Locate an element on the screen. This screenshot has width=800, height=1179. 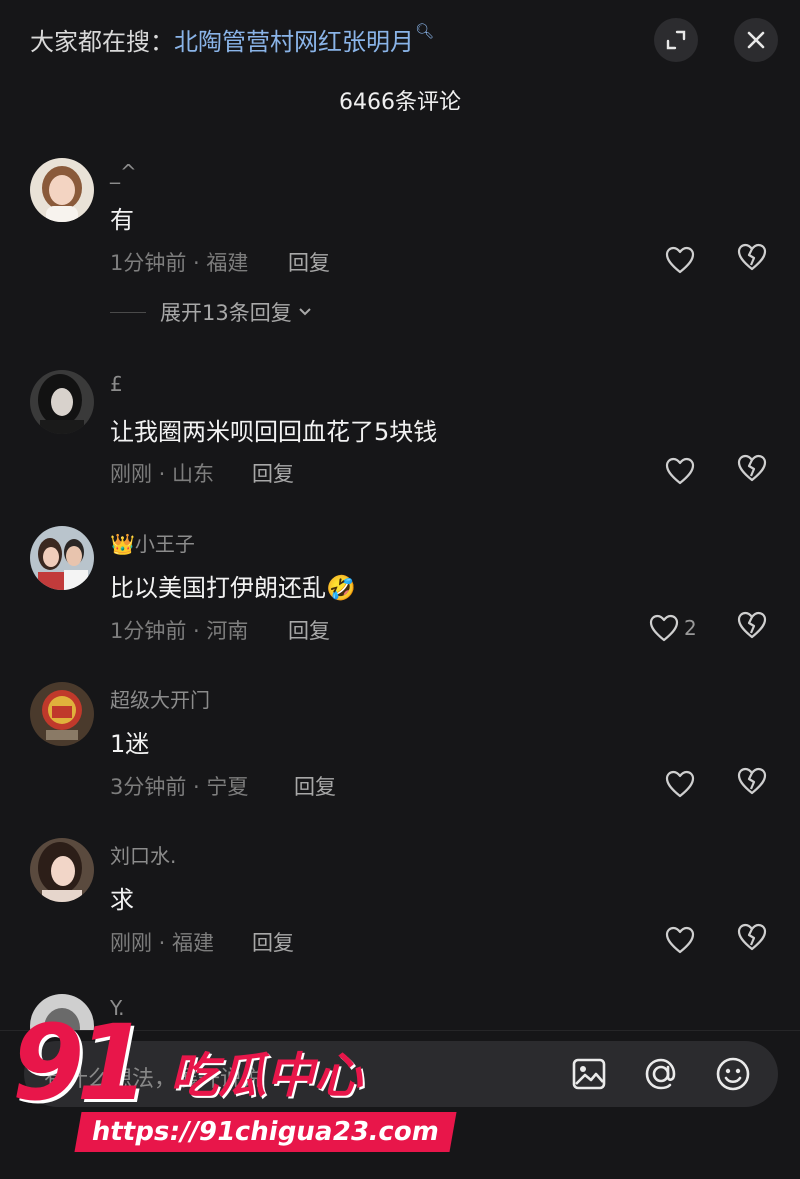
comment-text: 有 is located at coordinates (122, 220).